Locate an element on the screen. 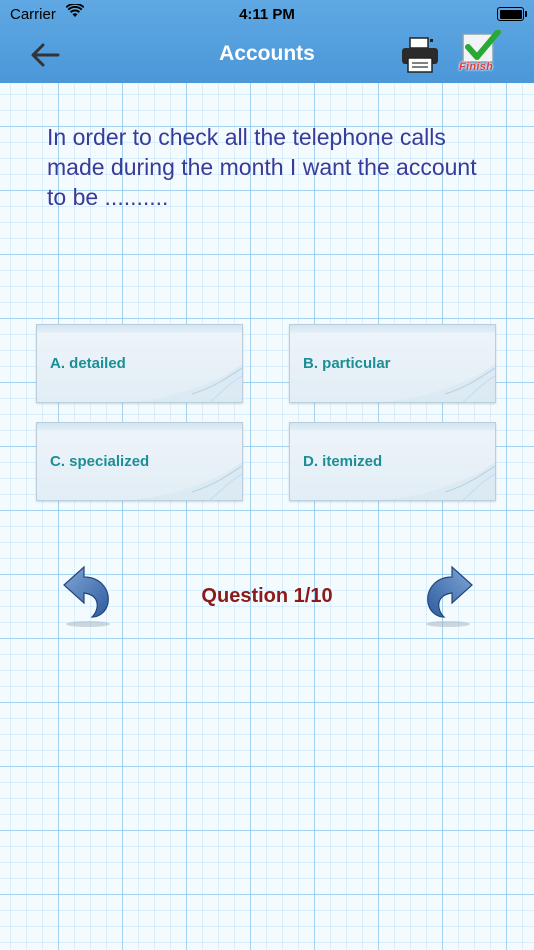 The width and height of the screenshot is (534, 950). status-bar: Carrier 4:11 PM is located at coordinates (267, 15).